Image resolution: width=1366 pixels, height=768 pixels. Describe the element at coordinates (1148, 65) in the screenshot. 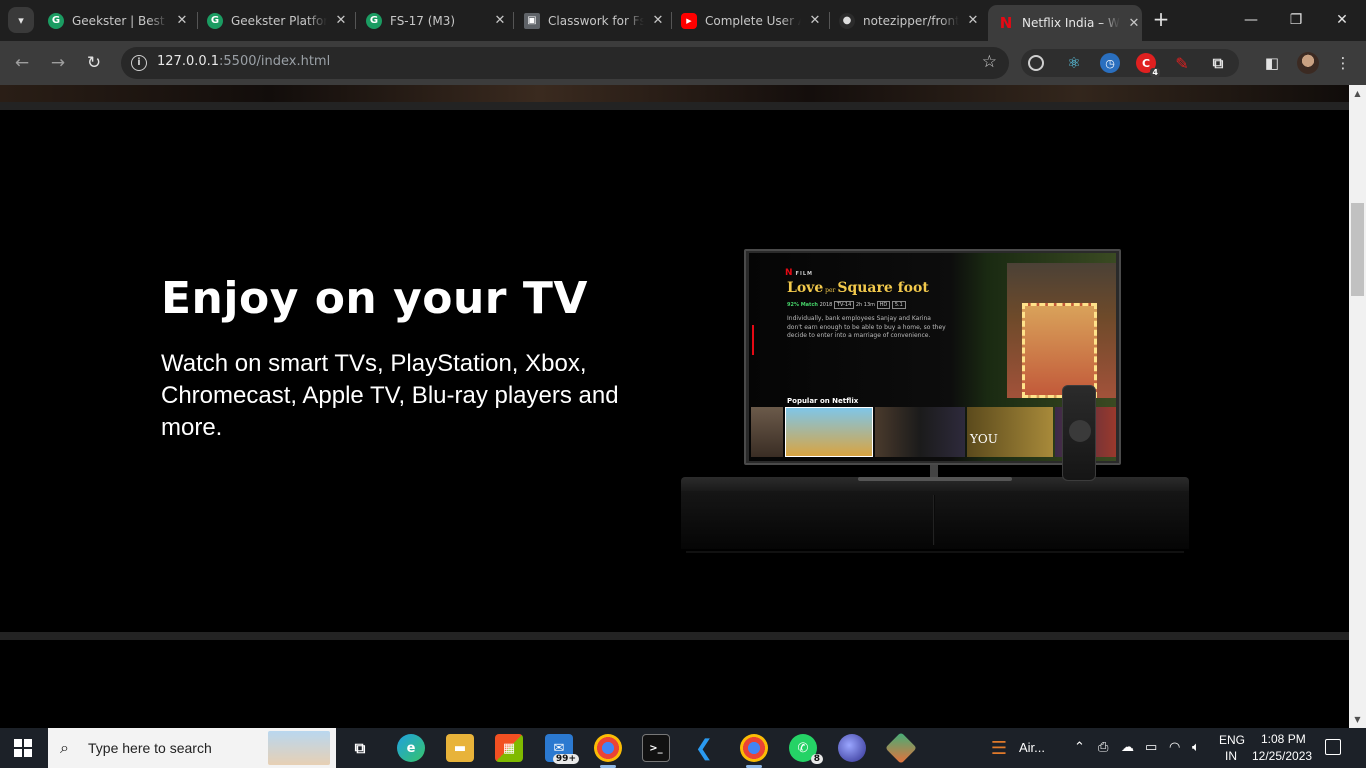

I see `red-extension-icon: C4` at that location.